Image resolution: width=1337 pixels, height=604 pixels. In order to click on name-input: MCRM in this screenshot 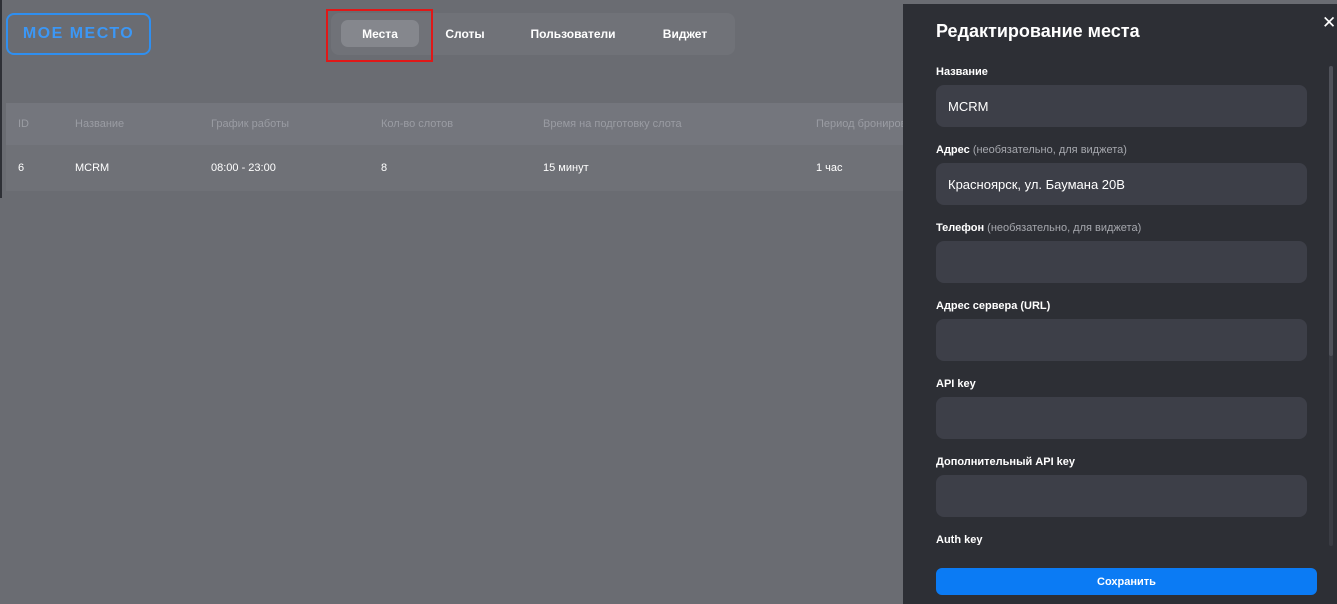, I will do `click(1121, 106)`.